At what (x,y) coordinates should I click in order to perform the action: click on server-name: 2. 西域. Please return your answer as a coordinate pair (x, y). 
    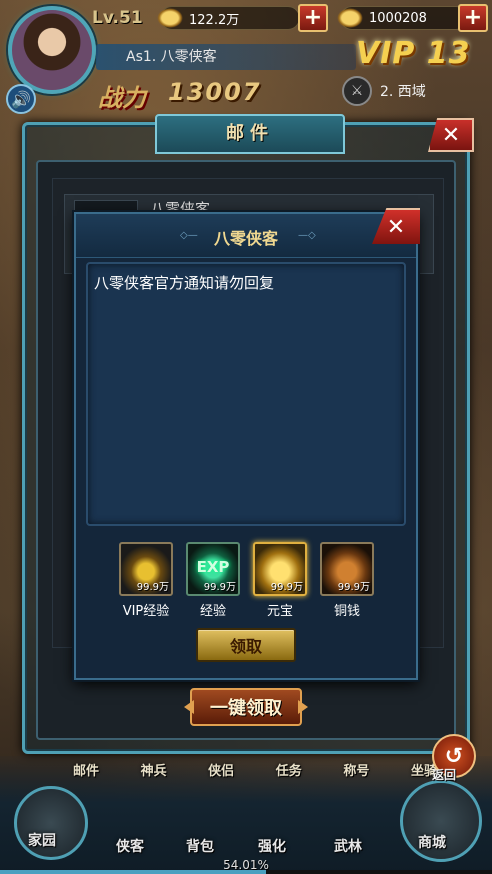
    Looking at the image, I should click on (403, 92).